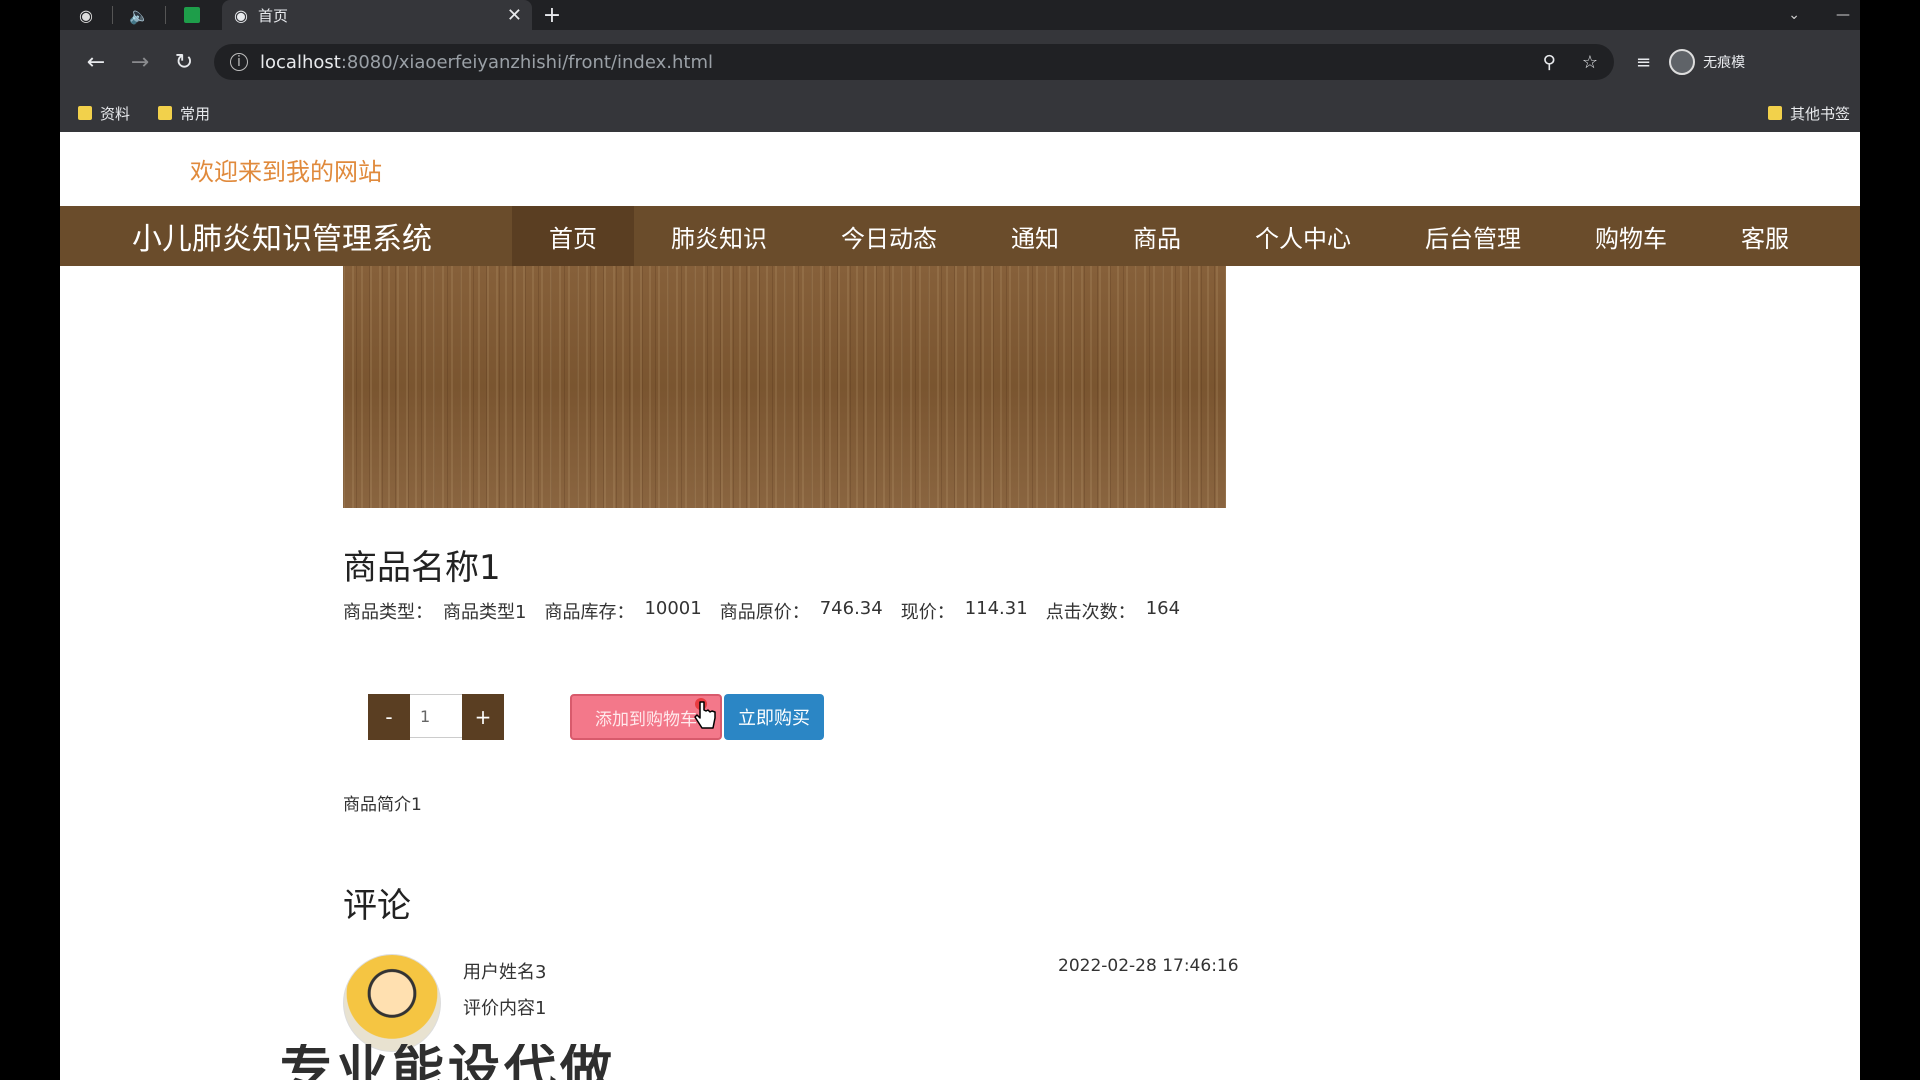  Describe the element at coordinates (1148, 966) in the screenshot. I see `comment-time: 2022-02-28 17:46:16` at that location.